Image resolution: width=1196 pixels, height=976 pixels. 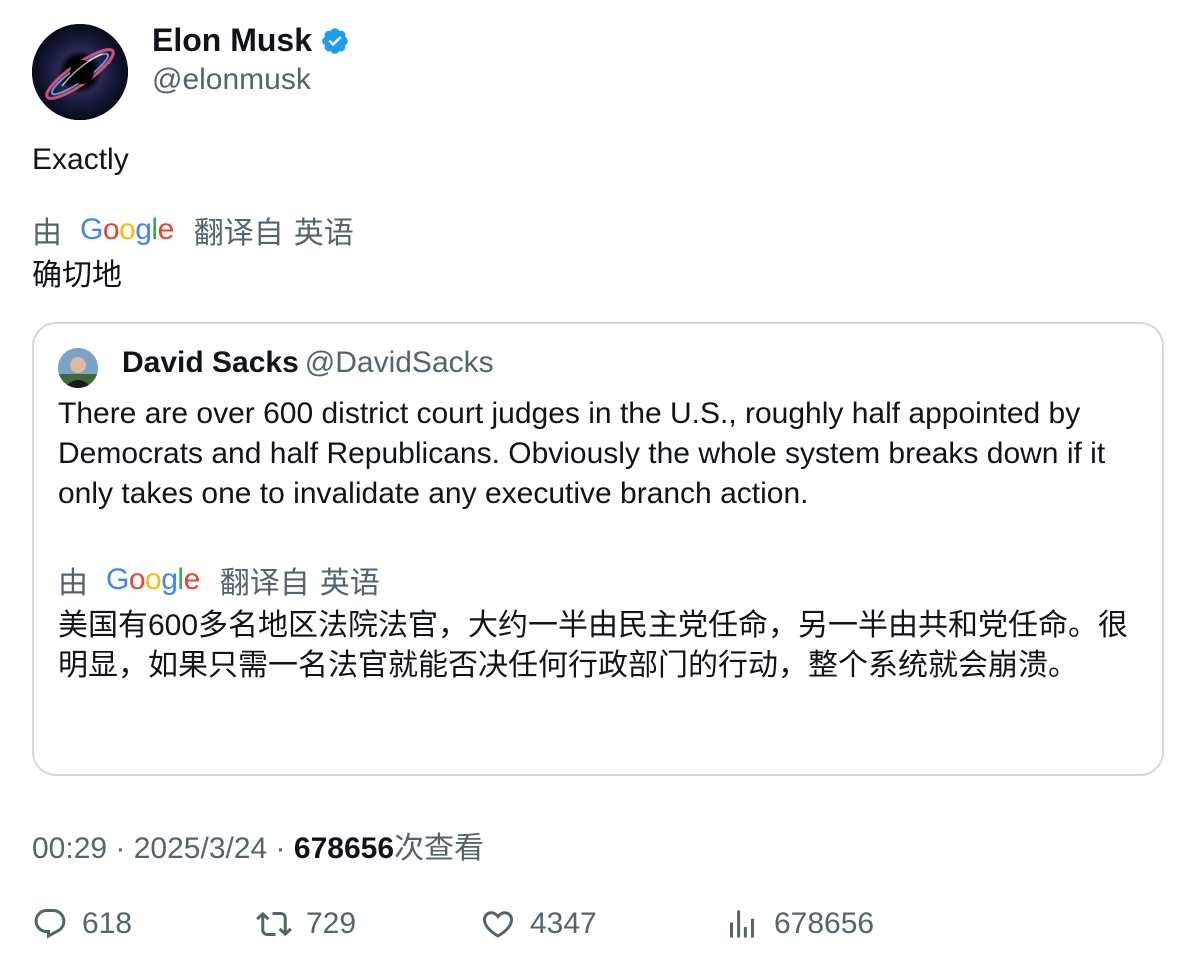 I want to click on quote-translation-prefix: 由, so click(x=73, y=583).